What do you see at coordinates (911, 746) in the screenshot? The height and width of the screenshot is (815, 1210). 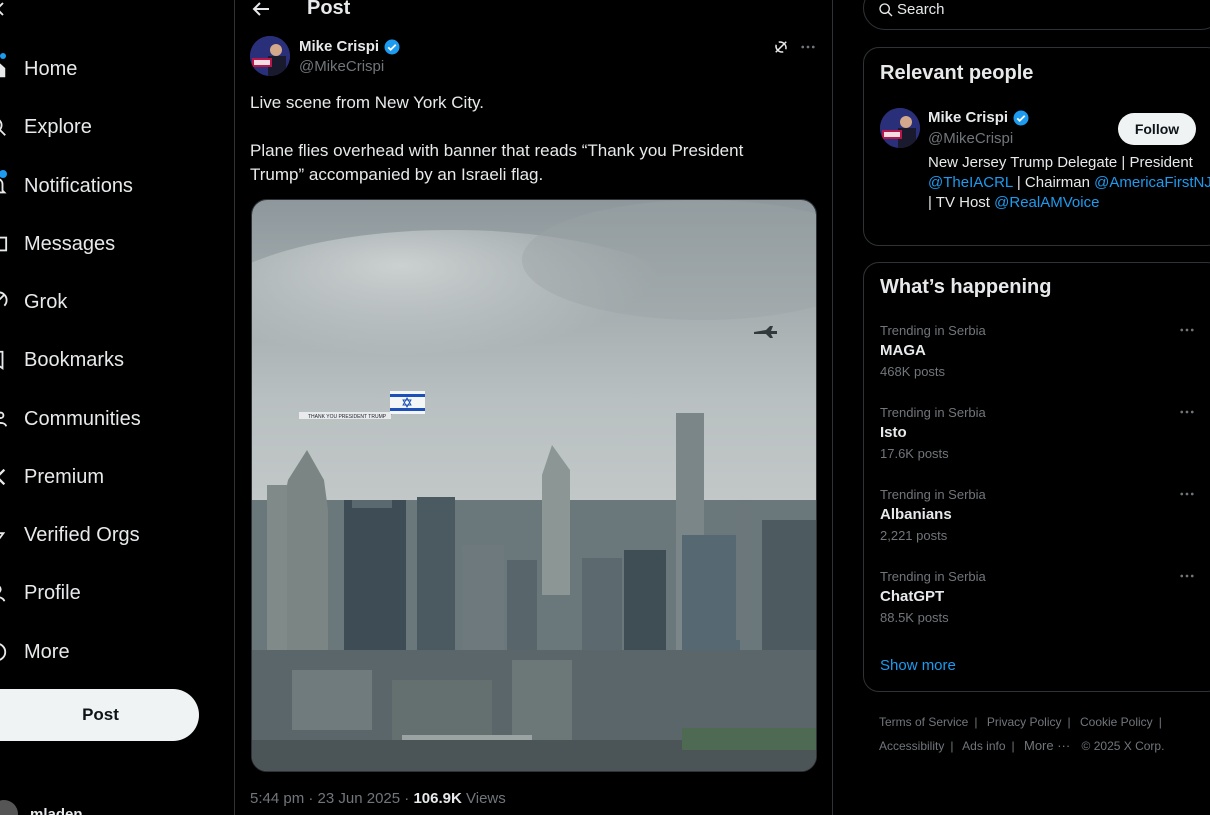 I see `accessibility-link: Accessibility` at bounding box center [911, 746].